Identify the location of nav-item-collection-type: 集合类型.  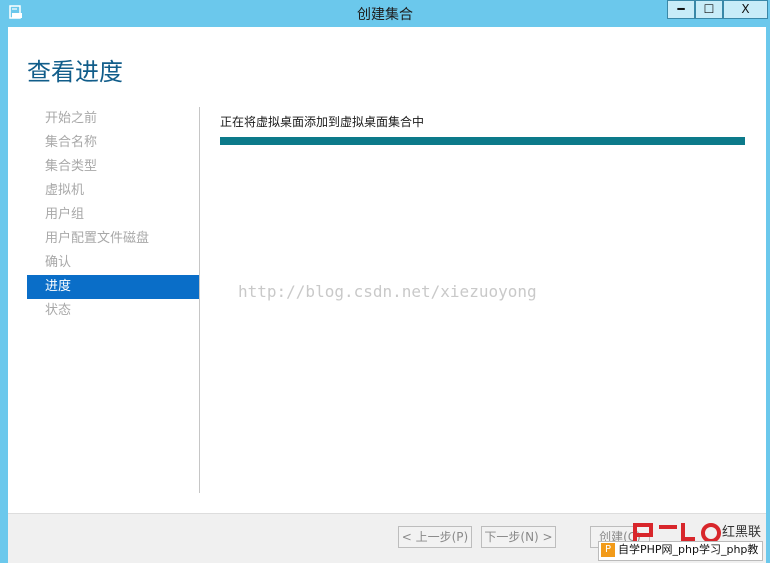
(113, 167).